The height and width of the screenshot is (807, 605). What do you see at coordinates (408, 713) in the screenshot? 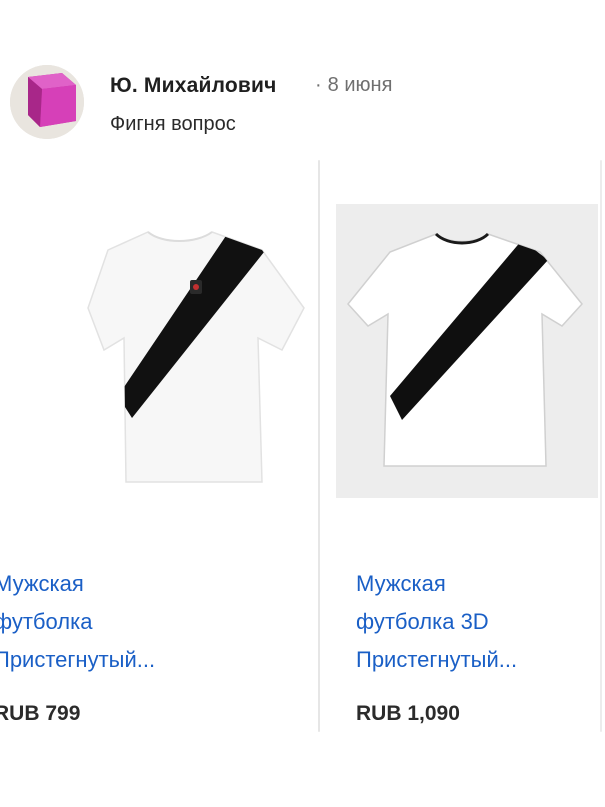
I see `product-price: RUB 1,090` at bounding box center [408, 713].